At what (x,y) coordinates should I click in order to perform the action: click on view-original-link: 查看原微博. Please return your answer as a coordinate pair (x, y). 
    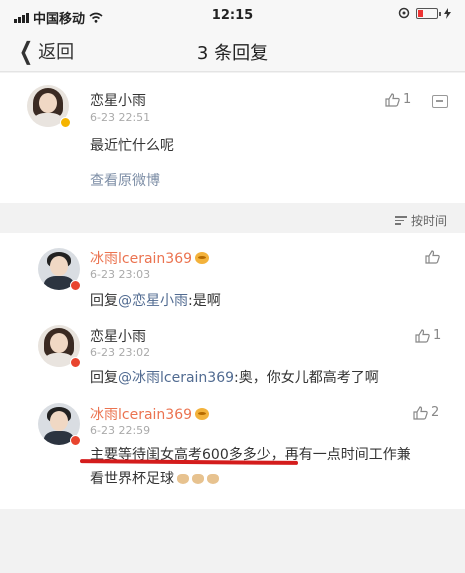
    Looking at the image, I should click on (125, 180).